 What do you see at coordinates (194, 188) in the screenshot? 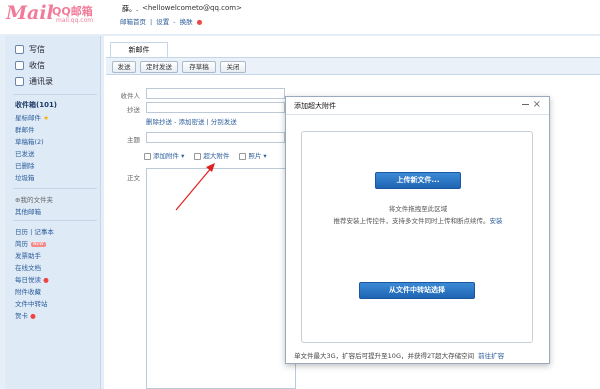
I see `red-arrow-line` at bounding box center [194, 188].